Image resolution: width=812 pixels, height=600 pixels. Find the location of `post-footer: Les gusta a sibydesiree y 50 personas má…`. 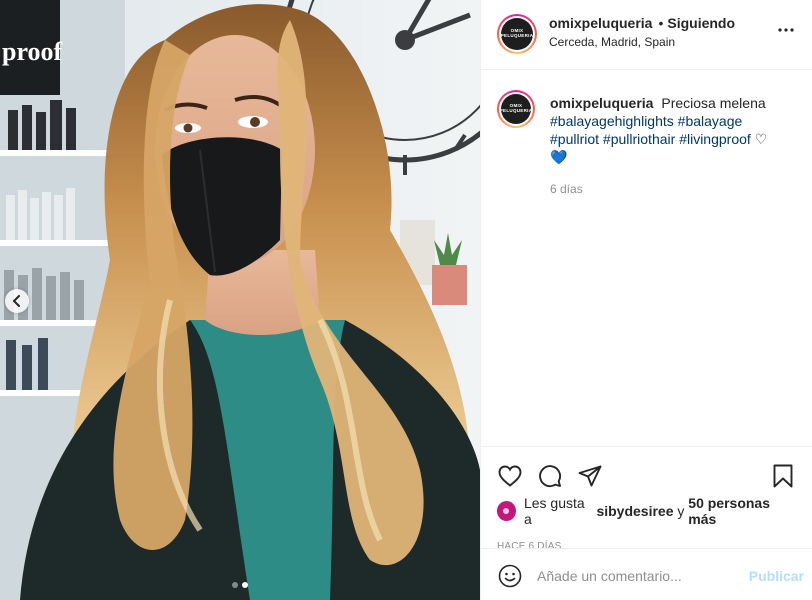

post-footer: Les gusta a sibydesiree y 50 personas má… is located at coordinates (646, 516).